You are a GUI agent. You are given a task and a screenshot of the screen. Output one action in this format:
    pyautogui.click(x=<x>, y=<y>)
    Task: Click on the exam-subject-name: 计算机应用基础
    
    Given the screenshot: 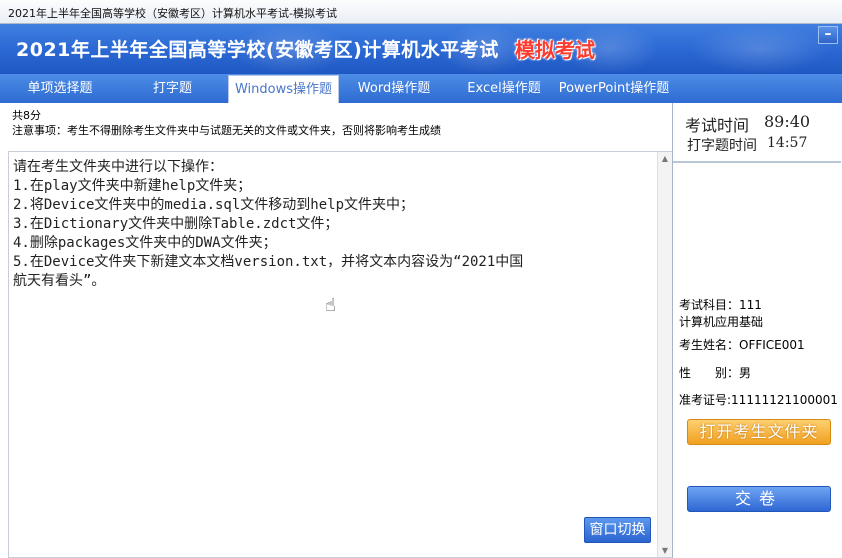 What is the action you would take?
    pyautogui.click(x=721, y=322)
    